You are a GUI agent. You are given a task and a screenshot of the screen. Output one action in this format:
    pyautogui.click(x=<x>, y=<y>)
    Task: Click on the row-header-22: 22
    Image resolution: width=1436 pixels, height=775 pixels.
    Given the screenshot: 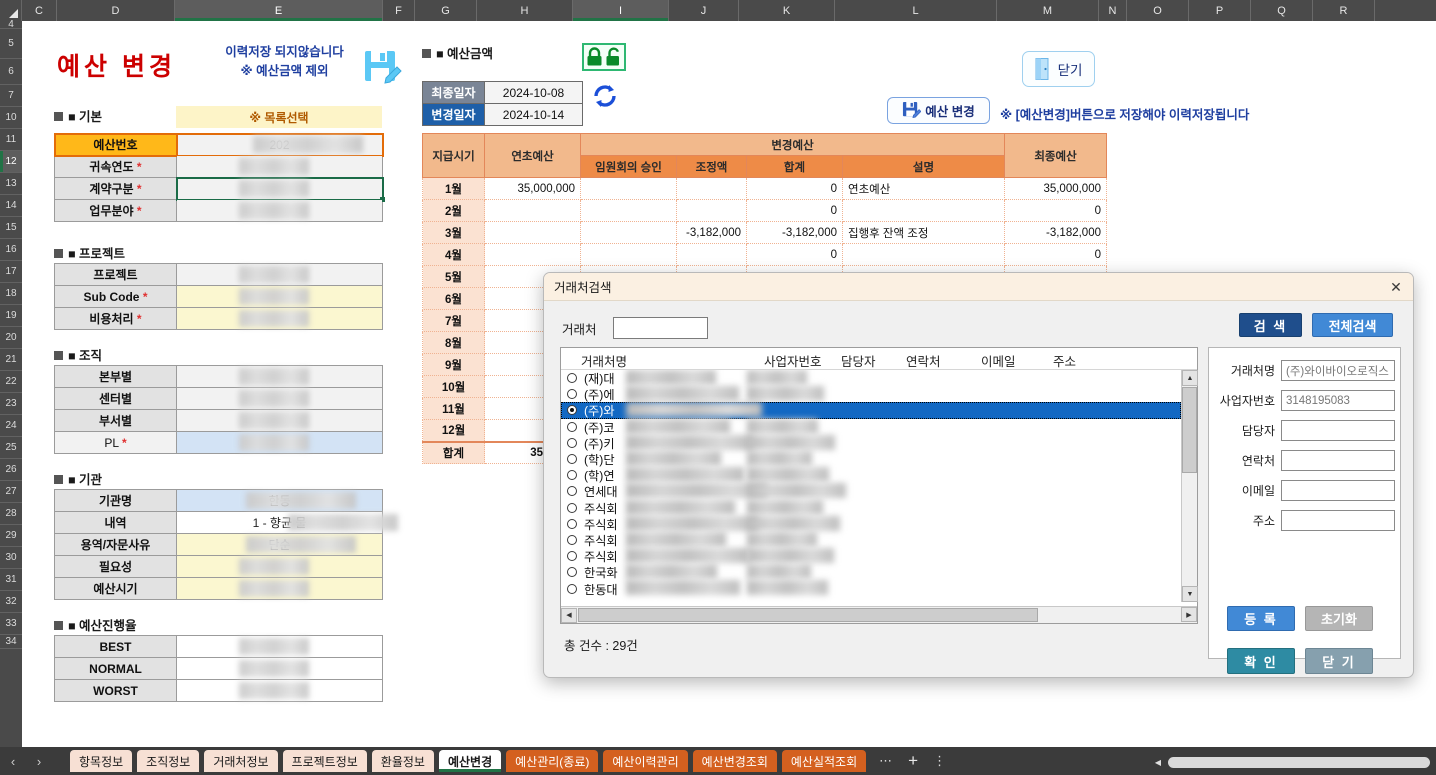 What is the action you would take?
    pyautogui.click(x=11, y=382)
    